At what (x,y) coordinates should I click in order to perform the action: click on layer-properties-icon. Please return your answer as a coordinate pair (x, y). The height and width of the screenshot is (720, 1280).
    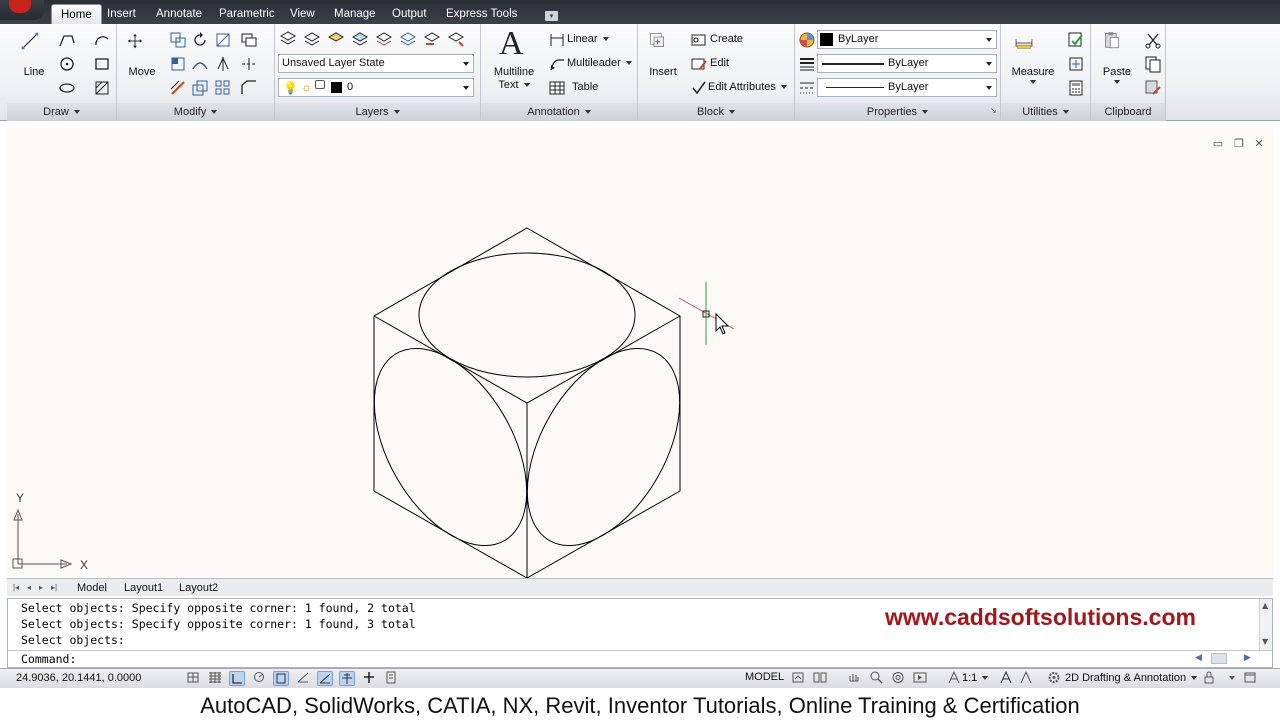
    Looking at the image, I should click on (288, 39).